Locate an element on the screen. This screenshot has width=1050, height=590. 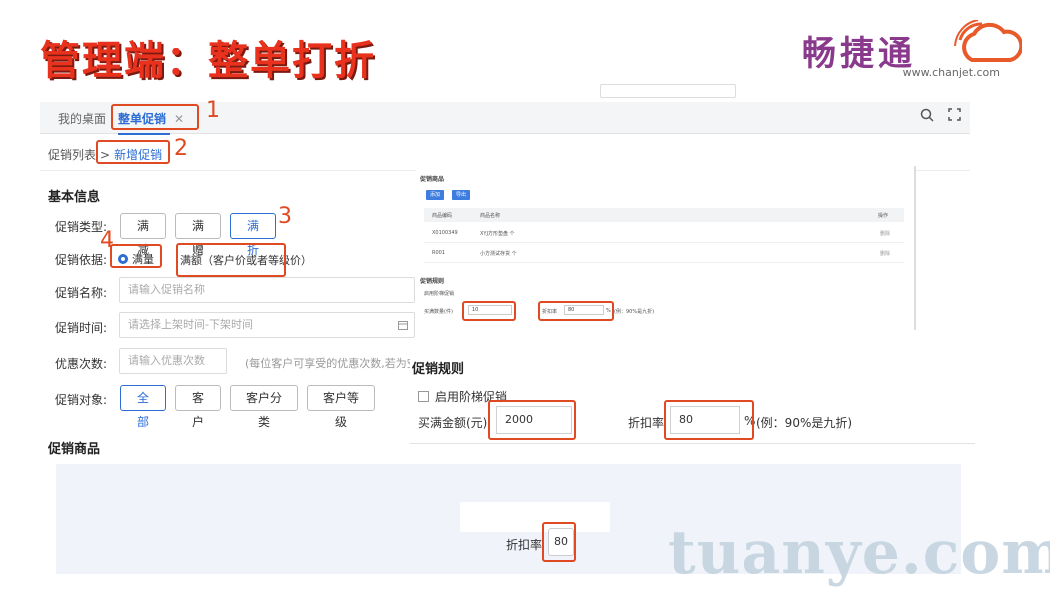
mini-qty-label: 买满数量(件) is located at coordinates (438, 312).